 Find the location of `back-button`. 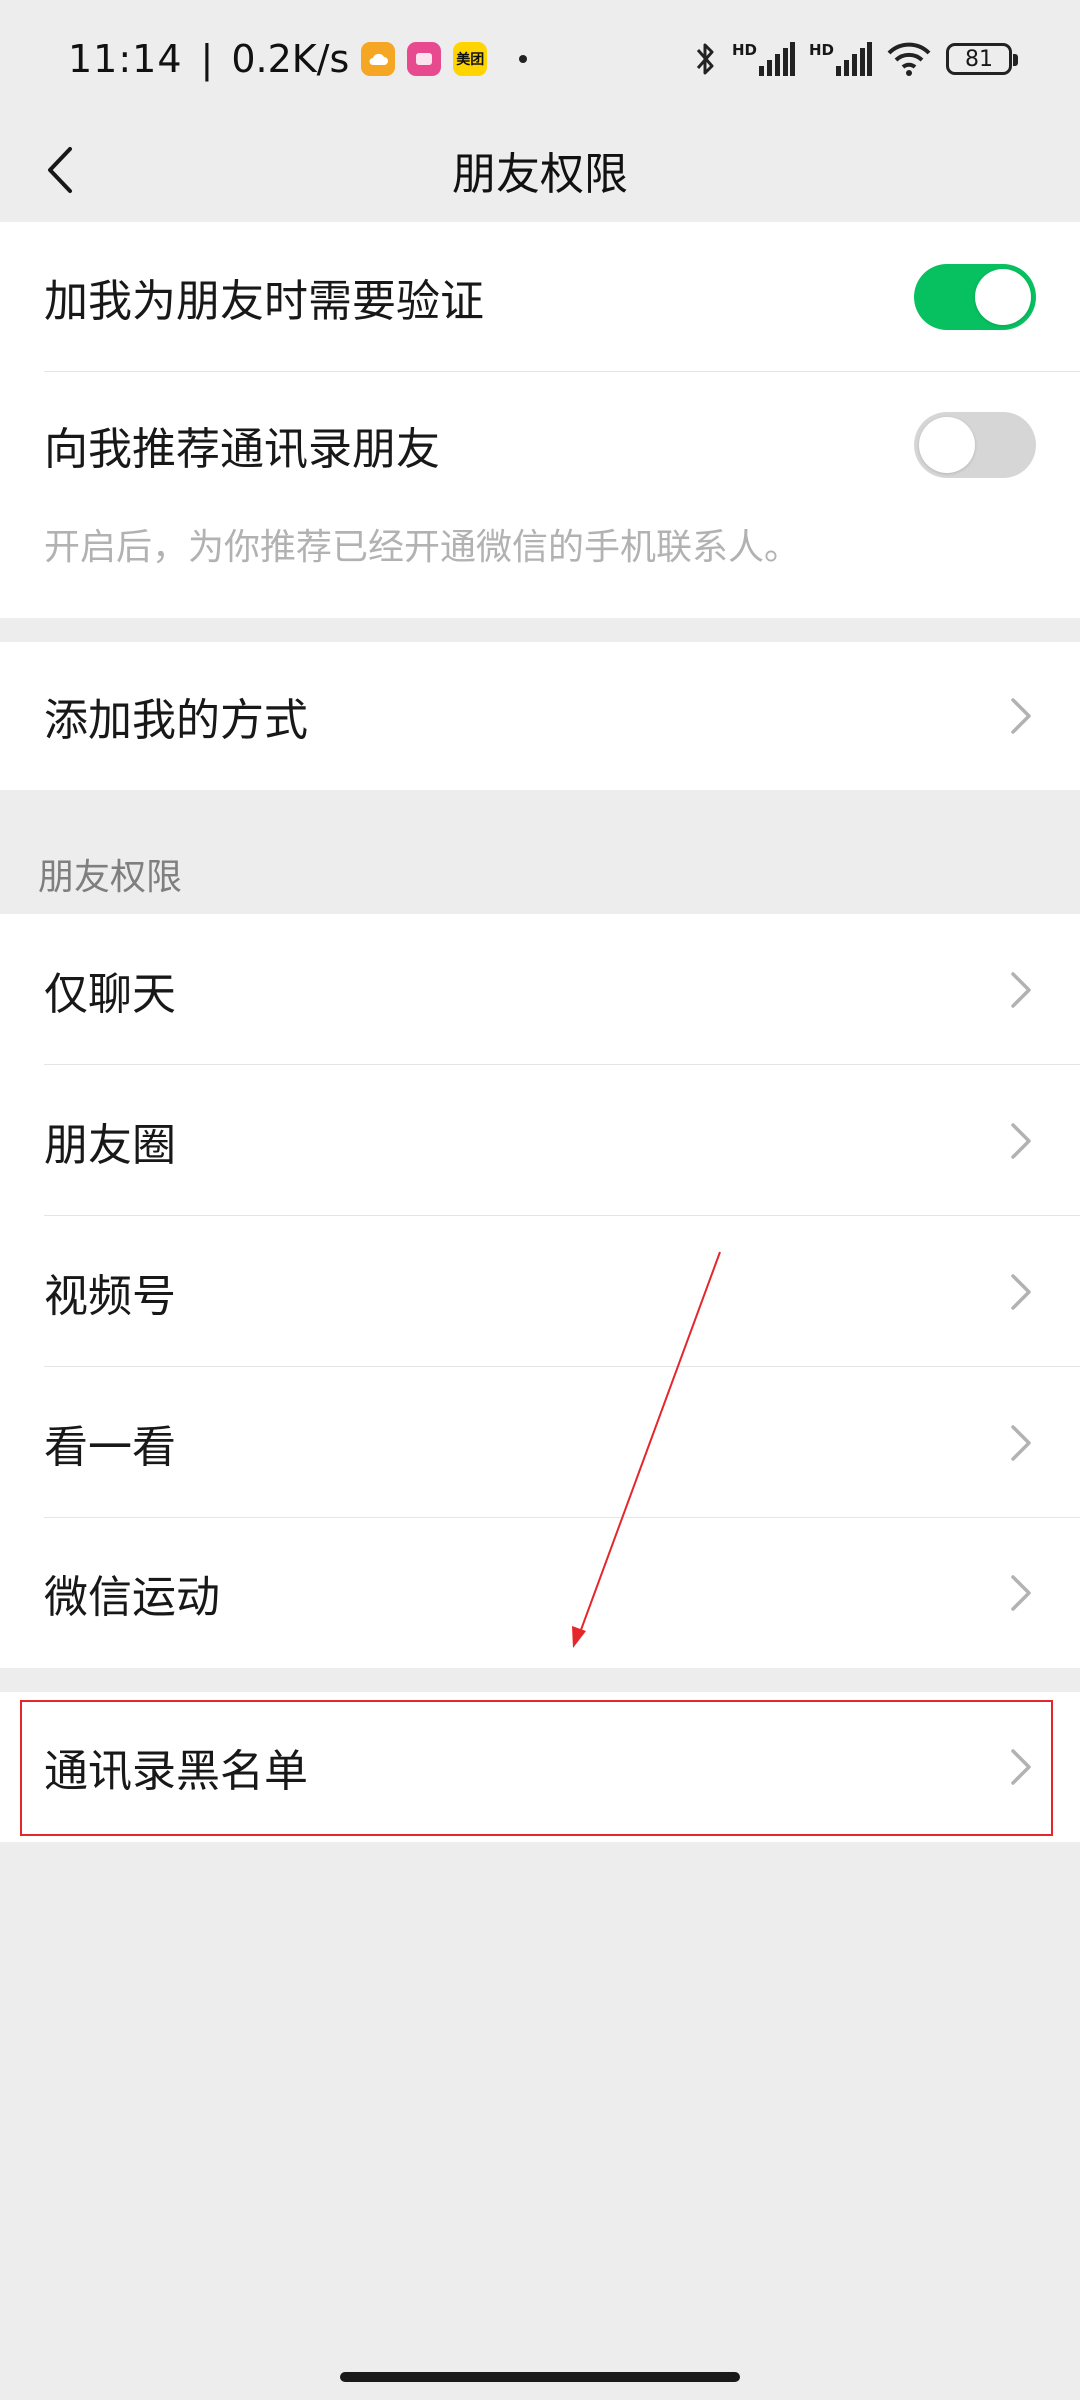

back-button is located at coordinates (60, 170).